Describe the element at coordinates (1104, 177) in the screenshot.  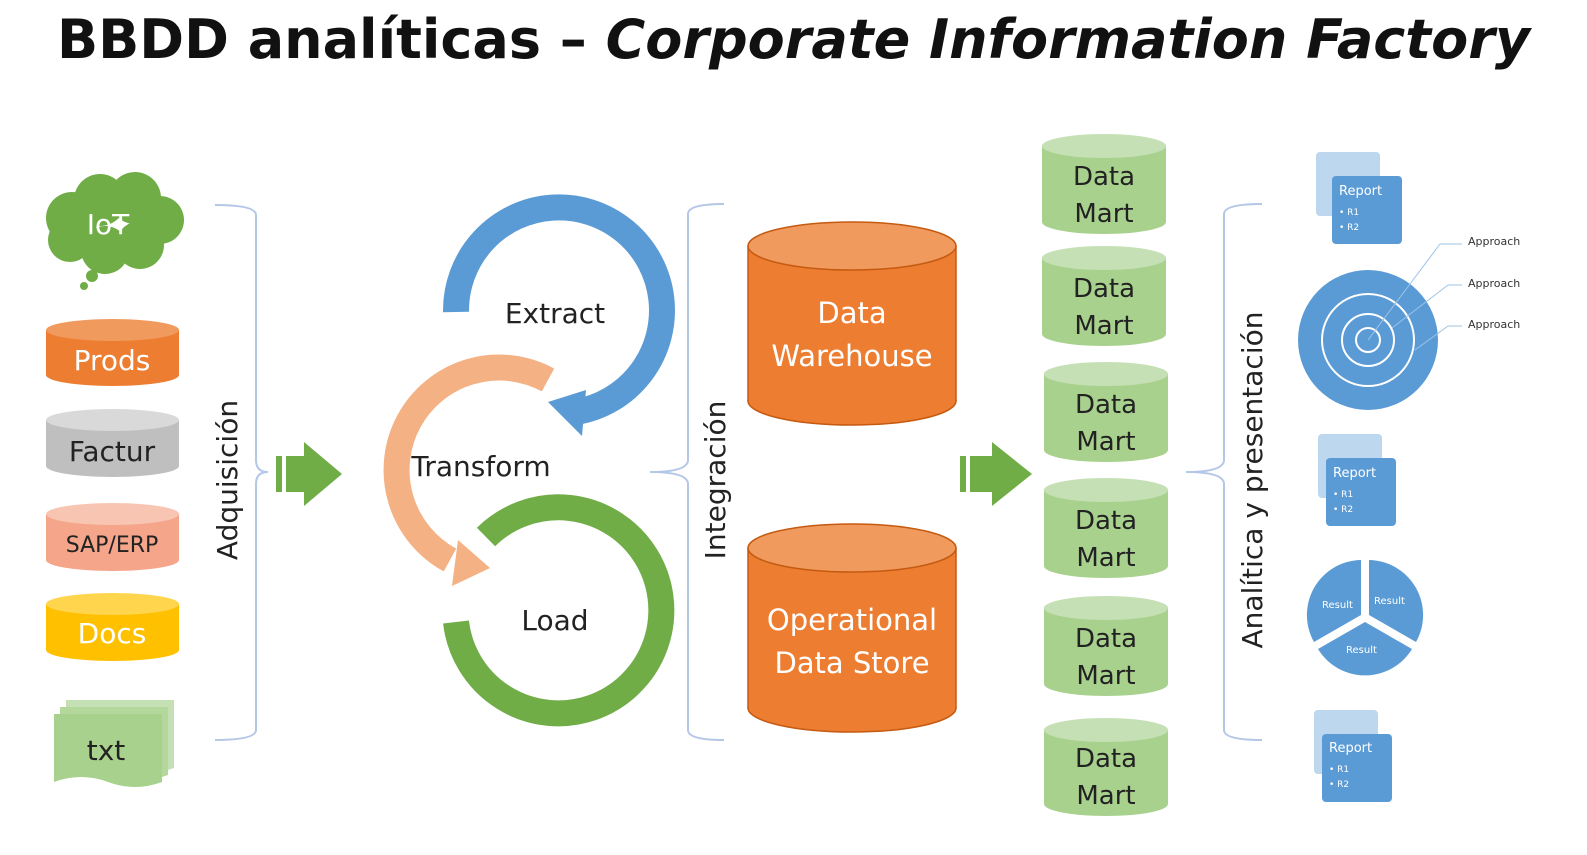
I see `data-mart-1-label-1: Data` at that location.